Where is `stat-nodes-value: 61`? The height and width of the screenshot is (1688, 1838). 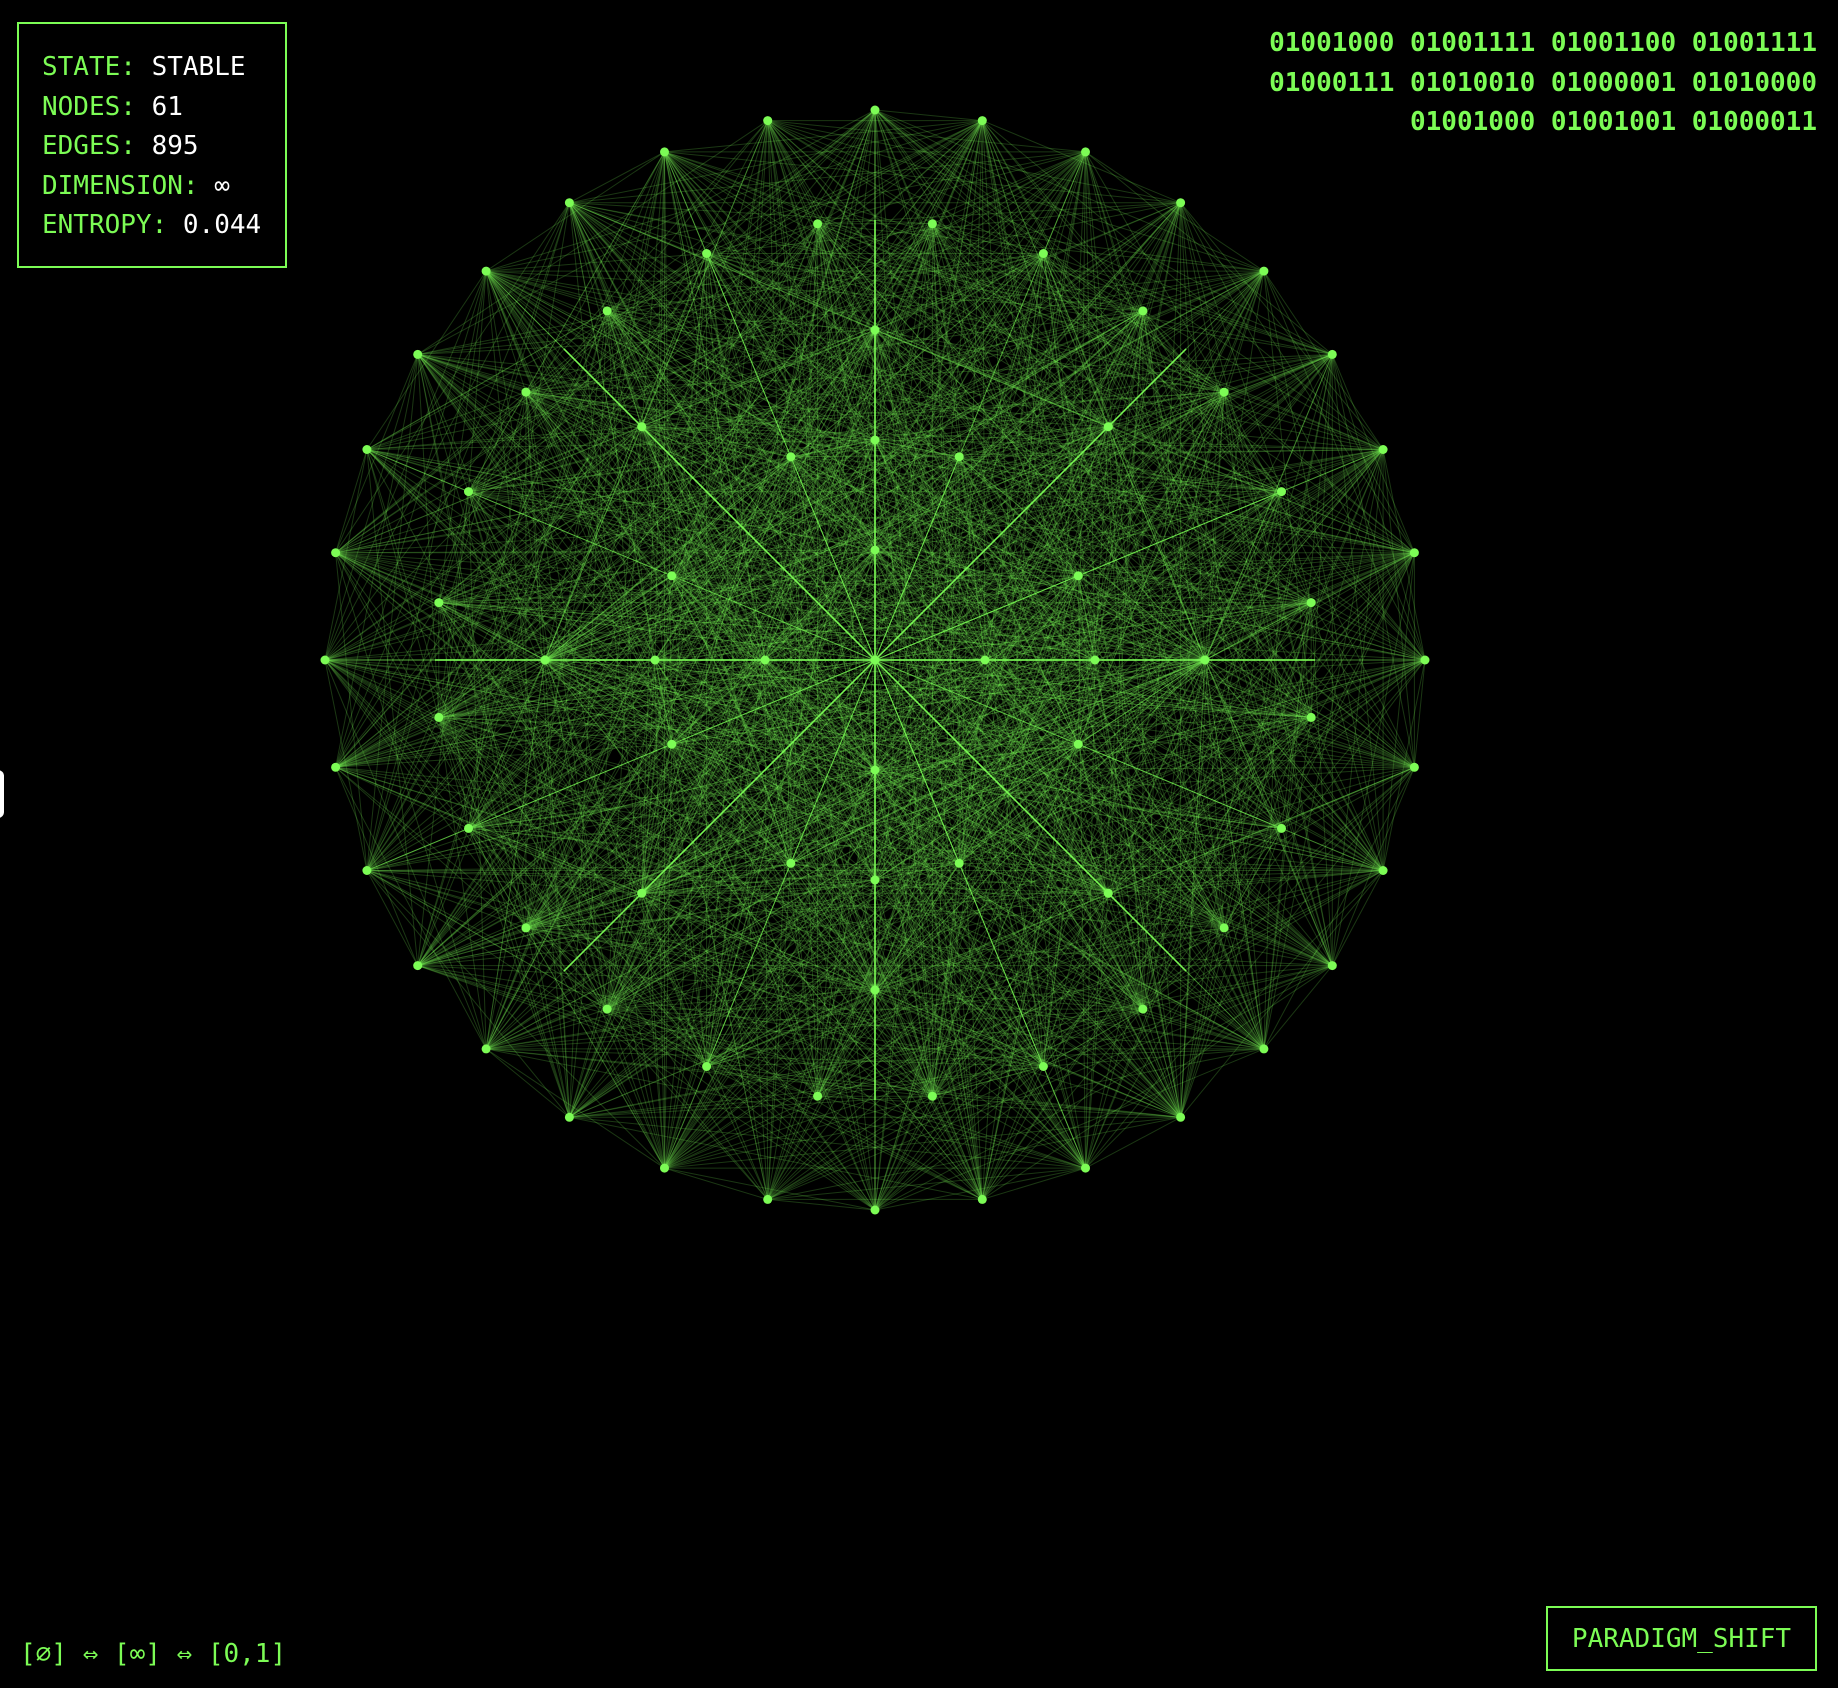 stat-nodes-value: 61 is located at coordinates (167, 106).